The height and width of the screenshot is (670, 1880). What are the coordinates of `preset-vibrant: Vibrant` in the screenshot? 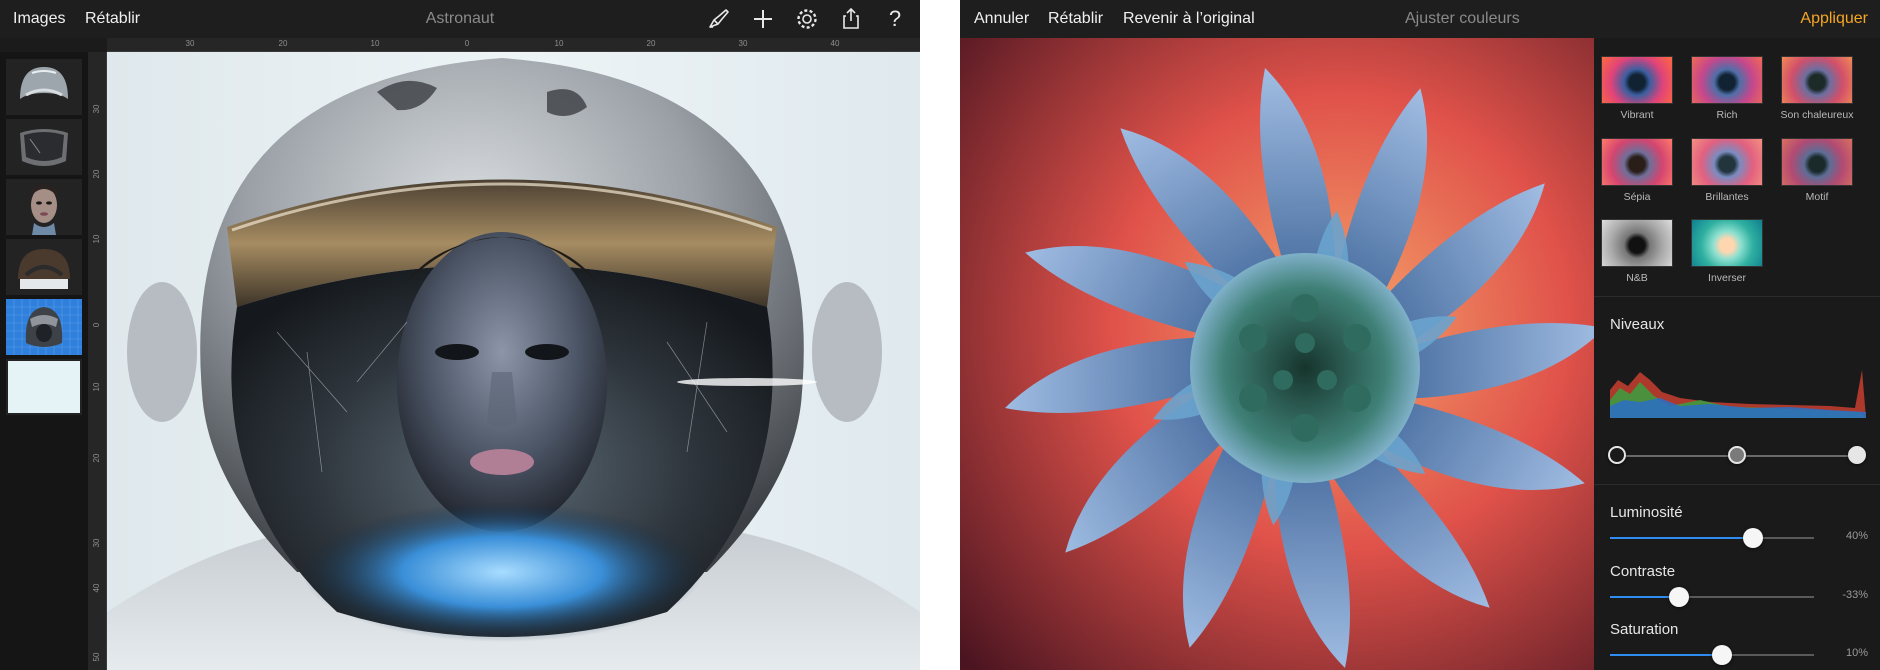 It's located at (1637, 88).